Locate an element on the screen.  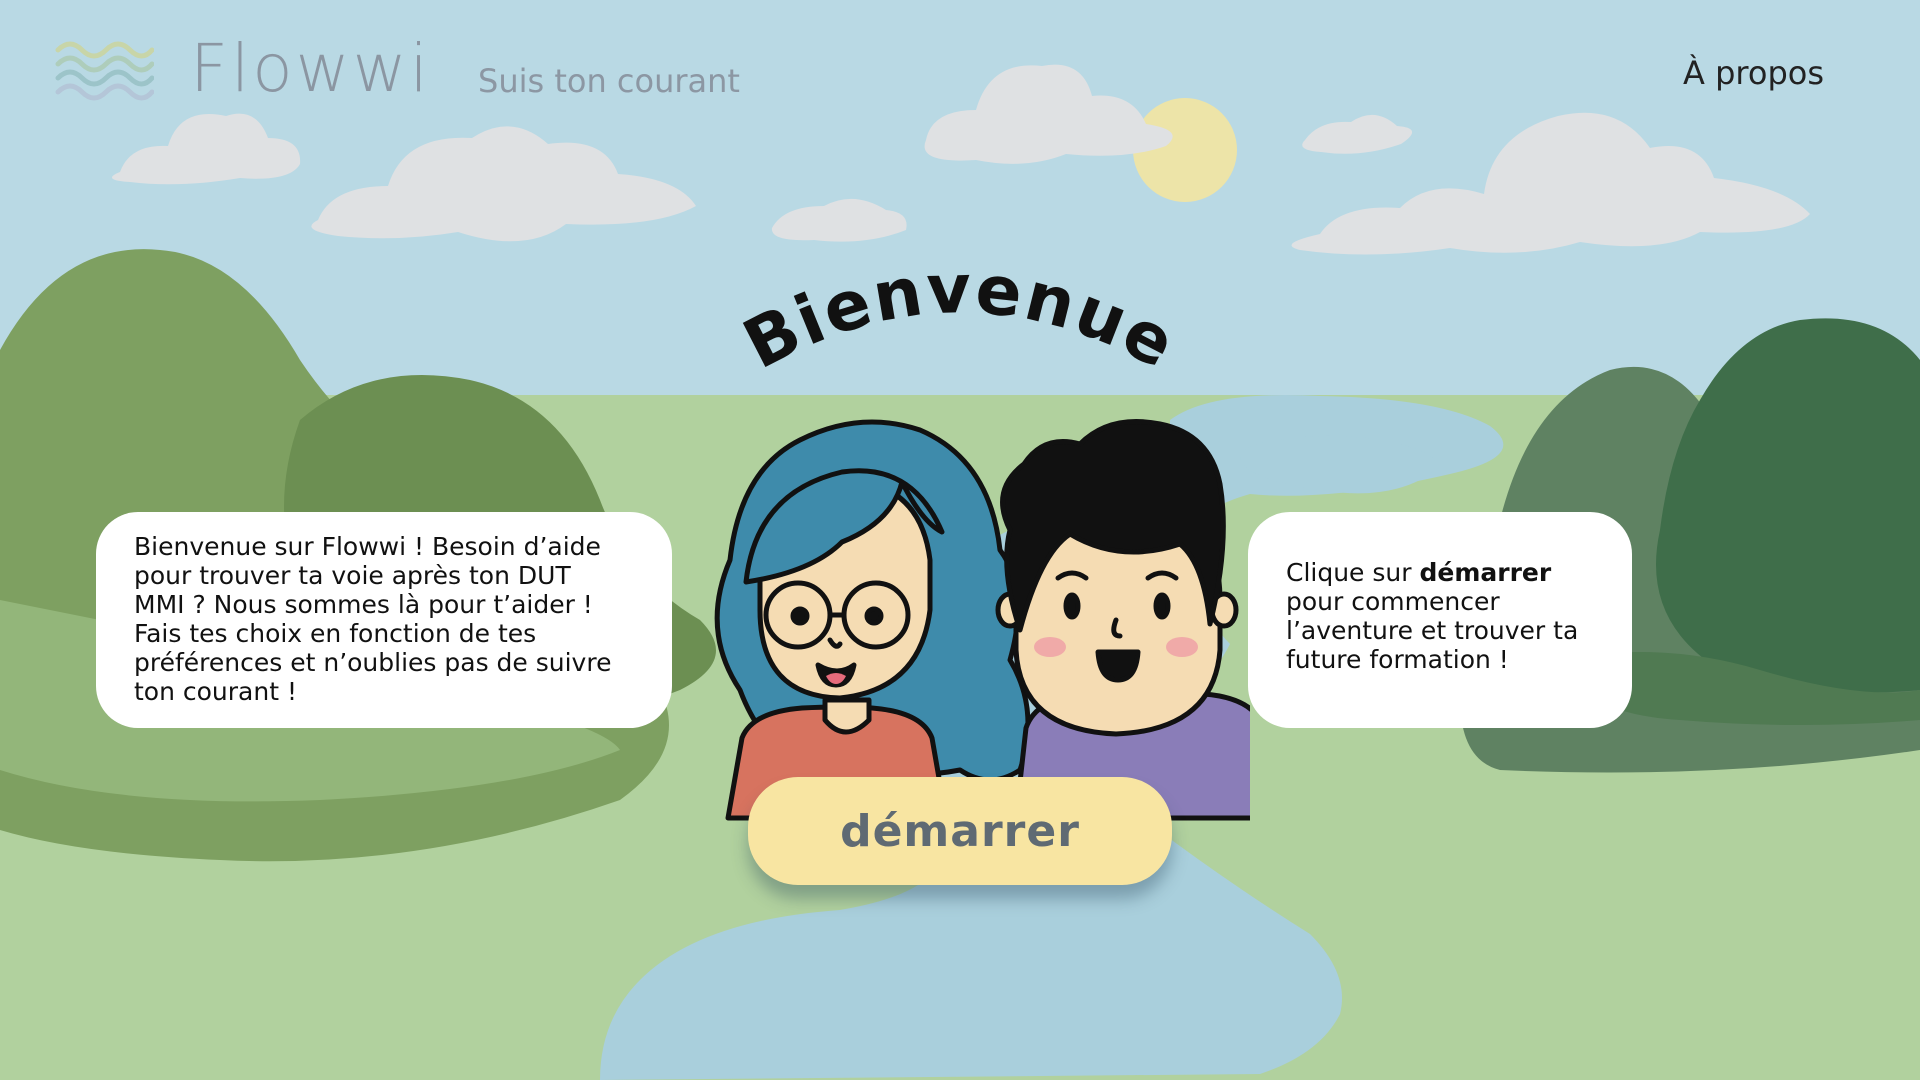
about-link: À propos is located at coordinates (1753, 73).